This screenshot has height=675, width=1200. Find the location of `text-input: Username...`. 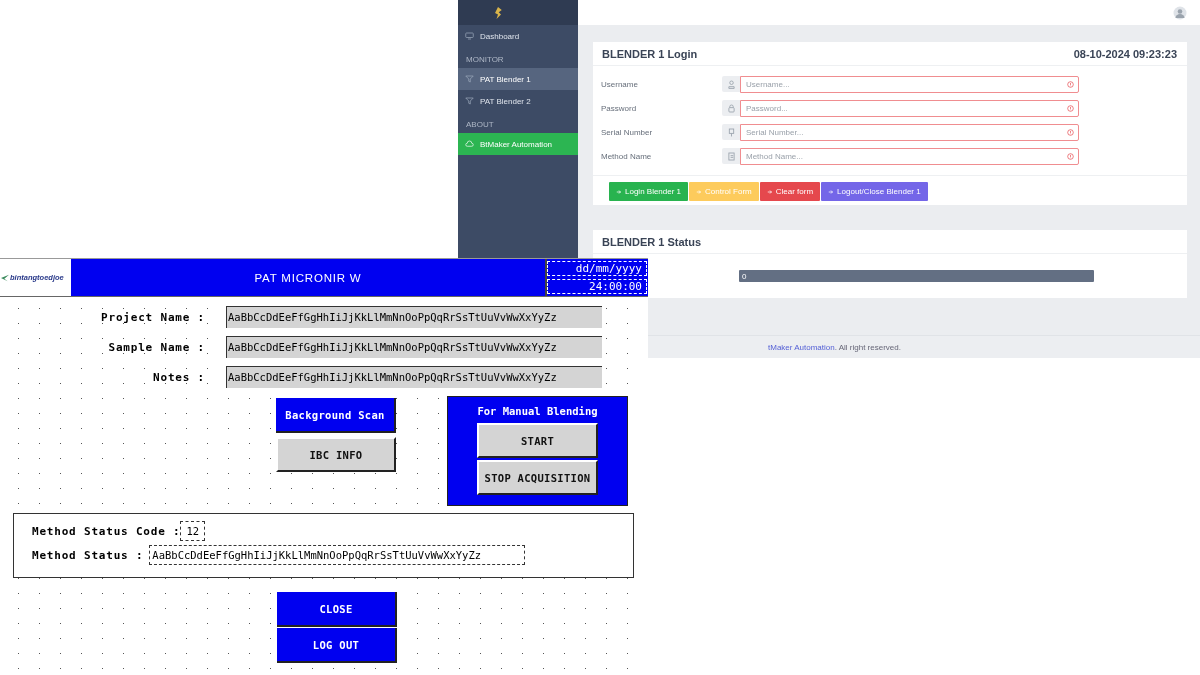

text-input: Username... is located at coordinates (909, 84).